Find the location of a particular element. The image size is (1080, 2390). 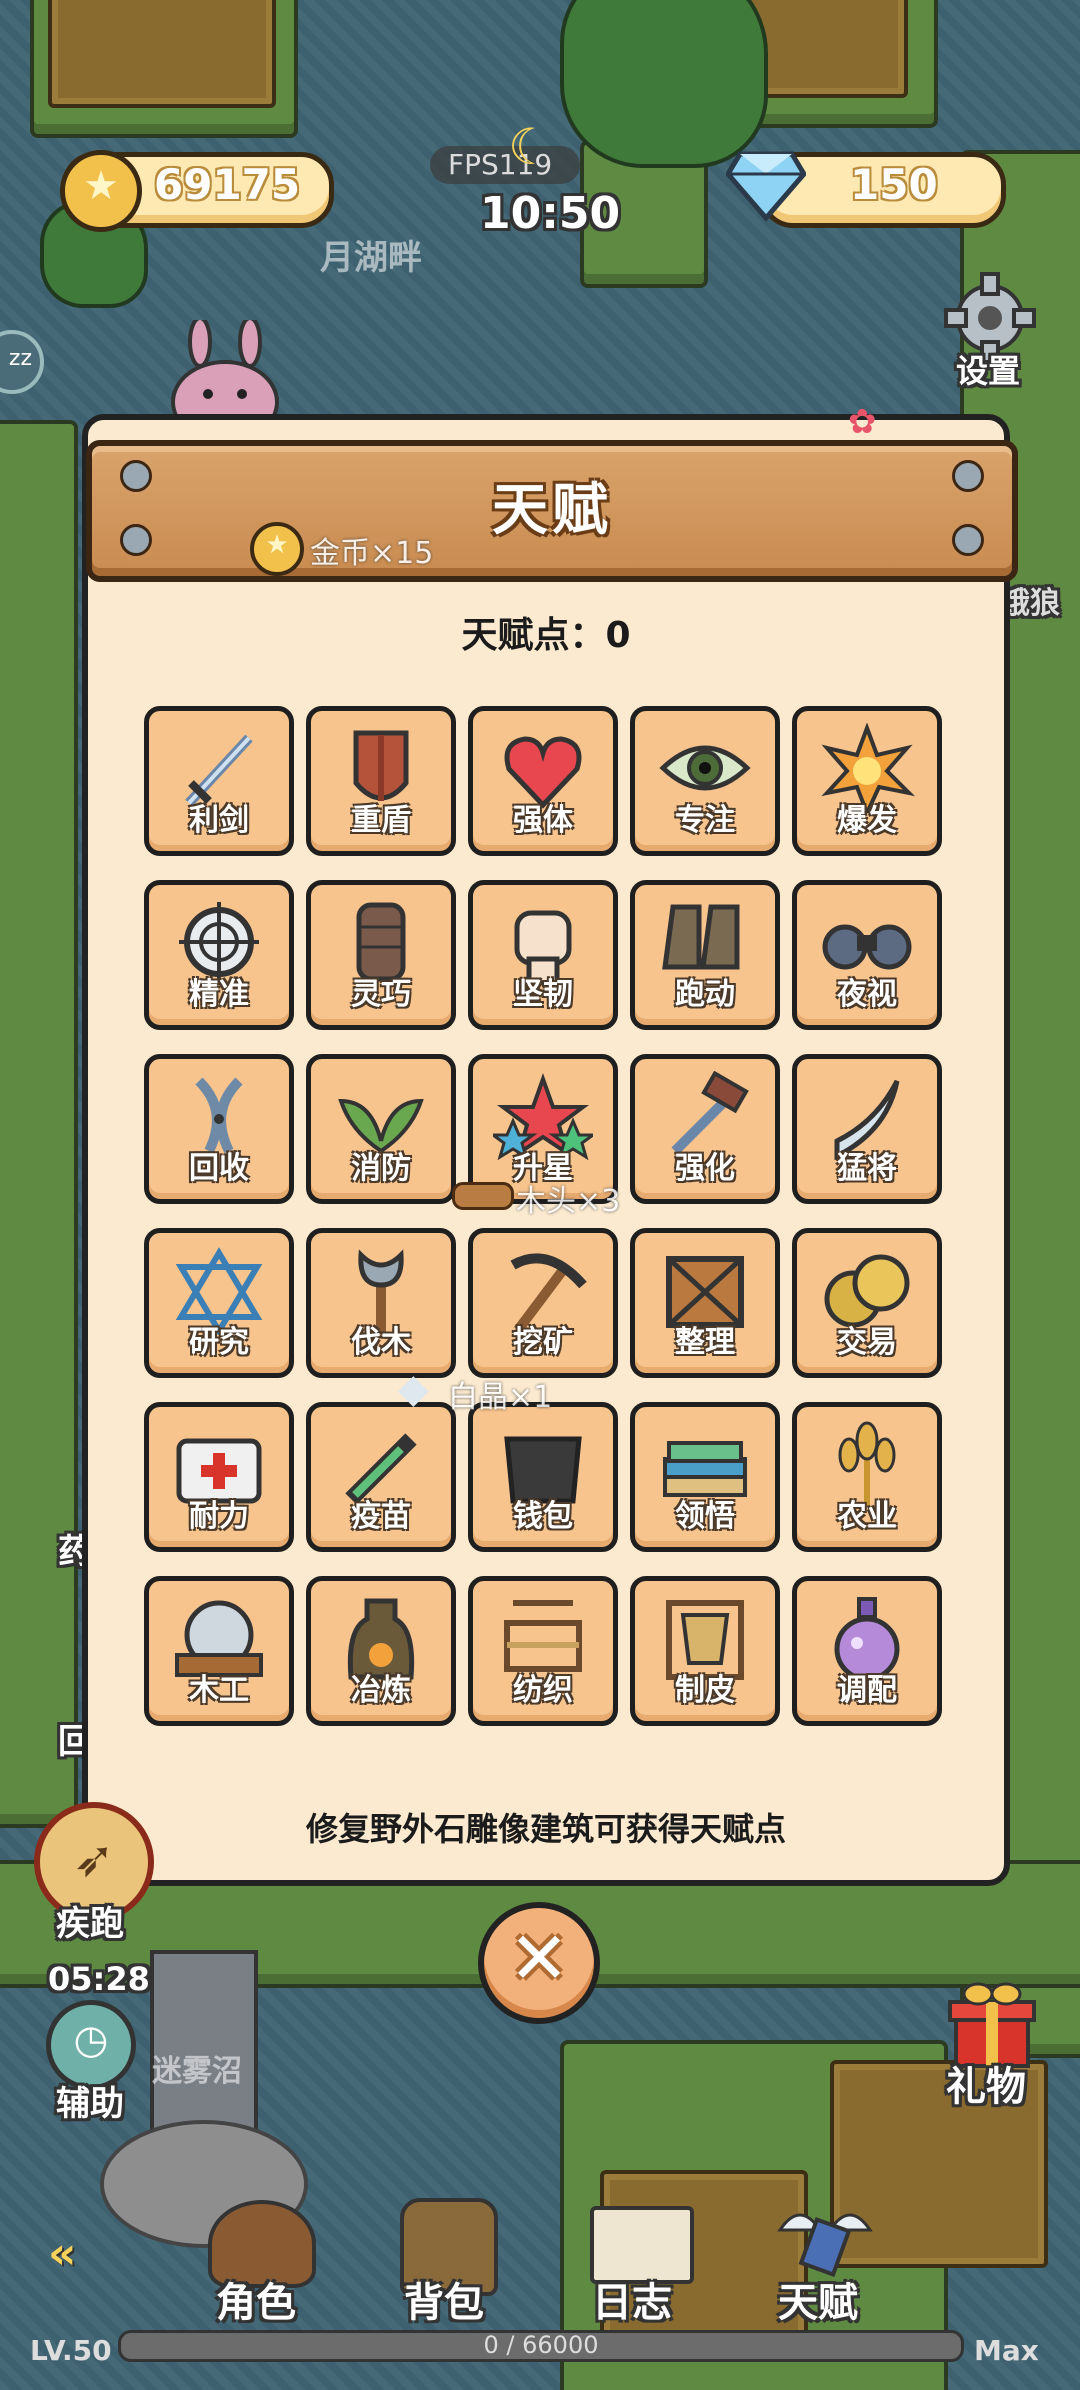

talent-tile-16: 研究 is located at coordinates (219, 1303).